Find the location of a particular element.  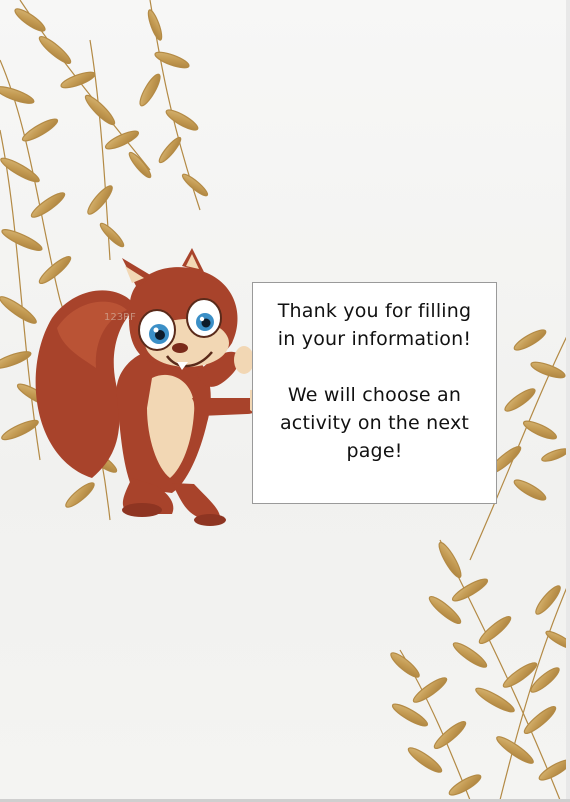

watermark-text: 123RF is located at coordinates (120, 317).